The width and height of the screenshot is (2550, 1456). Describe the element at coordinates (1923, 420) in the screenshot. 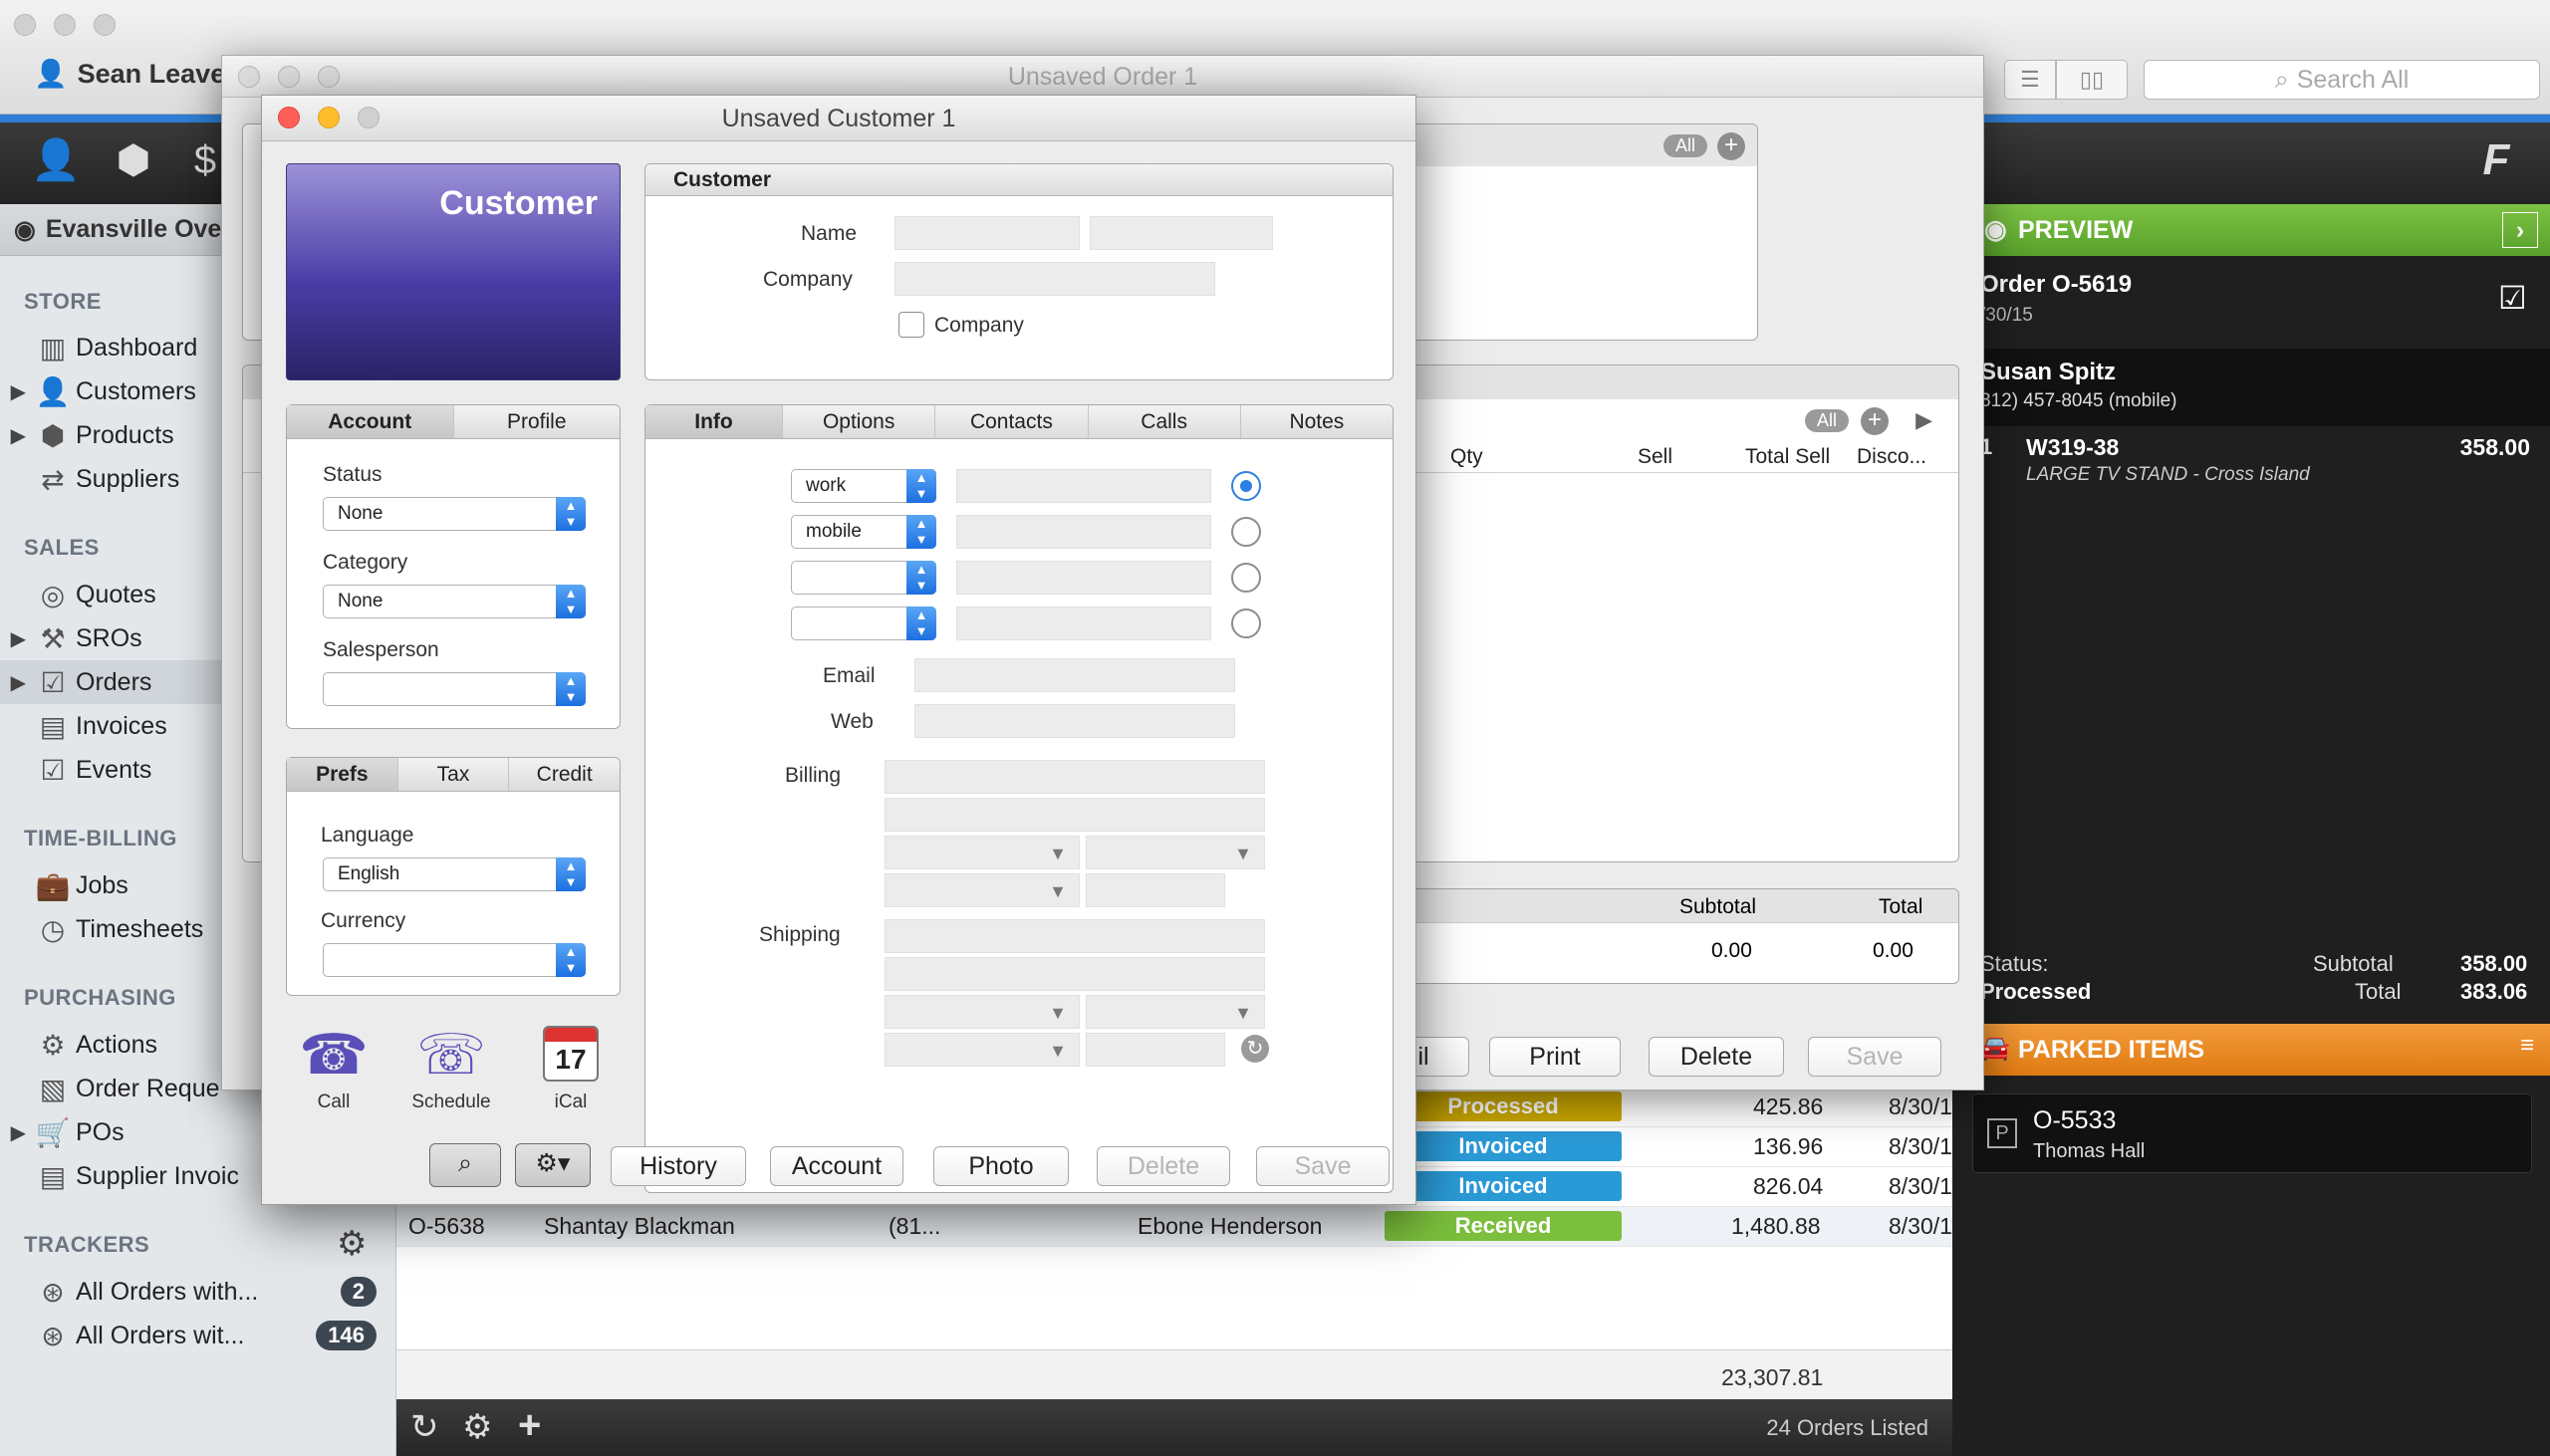

I see `play-icon: ▶` at that location.